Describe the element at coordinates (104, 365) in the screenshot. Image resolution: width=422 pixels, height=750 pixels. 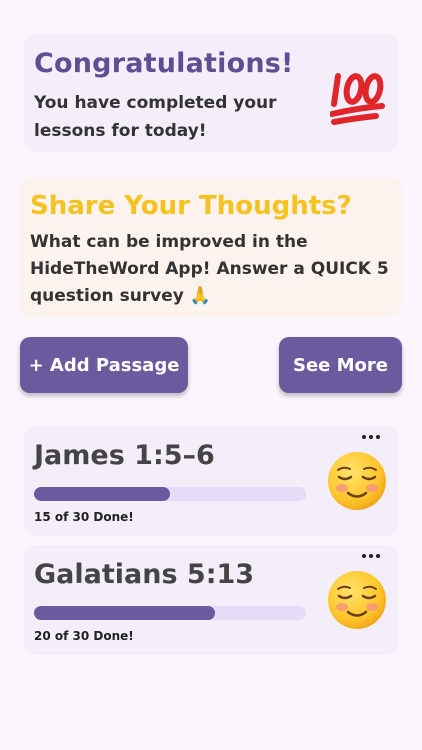
I see `add-passage-button: + Add Passage` at that location.